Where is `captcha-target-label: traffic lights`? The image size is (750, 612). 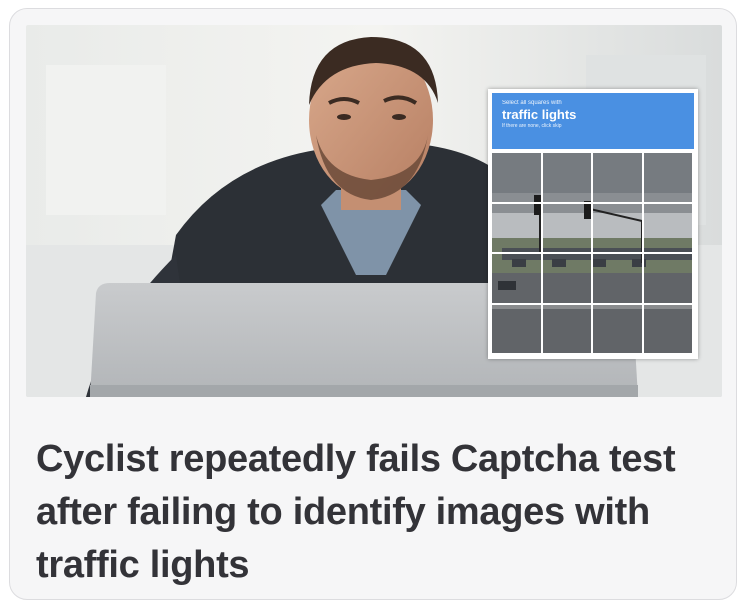
captcha-target-label: traffic lights is located at coordinates (539, 114).